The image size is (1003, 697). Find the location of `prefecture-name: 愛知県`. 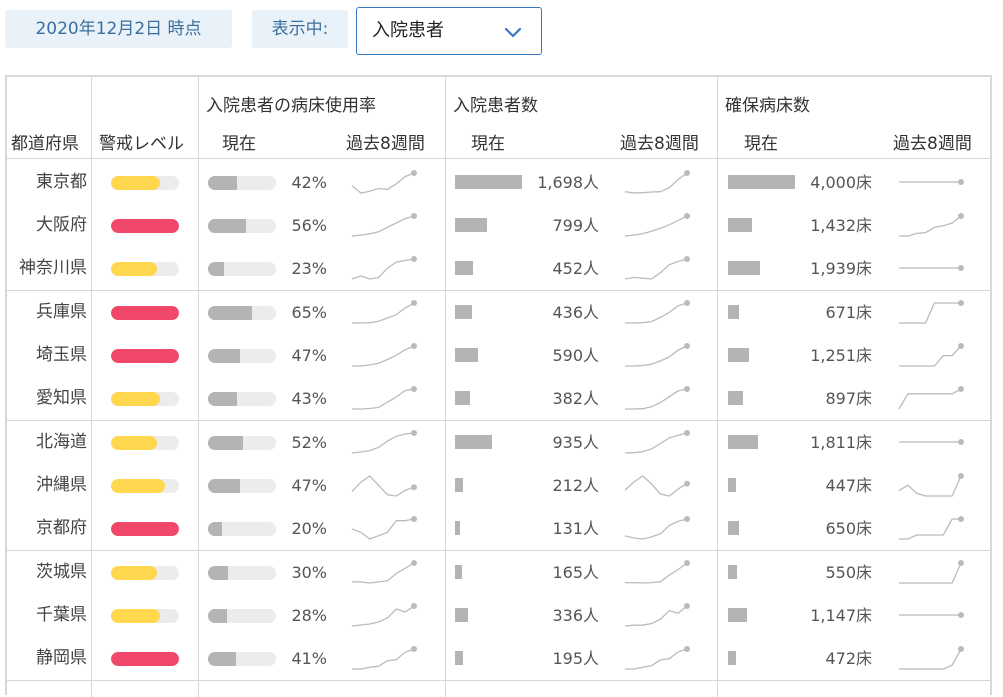

prefecture-name: 愛知県 is located at coordinates (61, 398).